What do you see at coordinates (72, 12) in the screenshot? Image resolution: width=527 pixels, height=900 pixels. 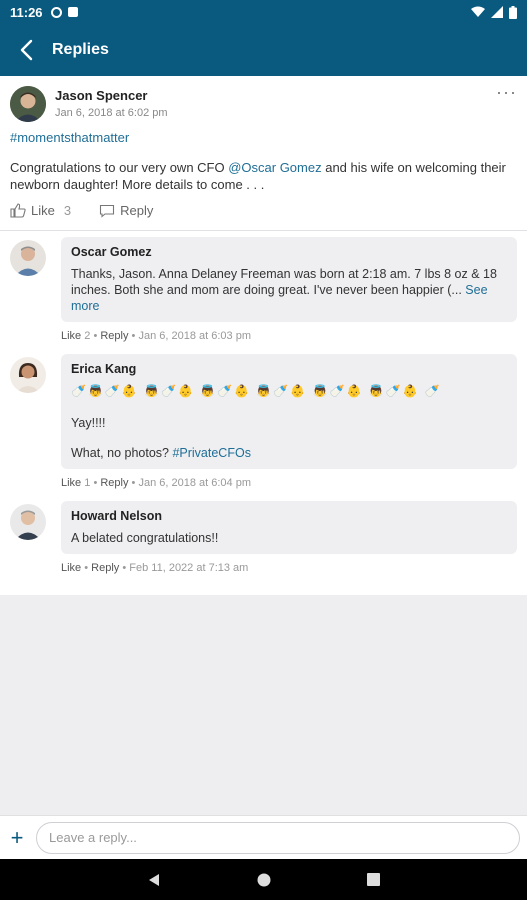 I see `storage-status-icon` at bounding box center [72, 12].